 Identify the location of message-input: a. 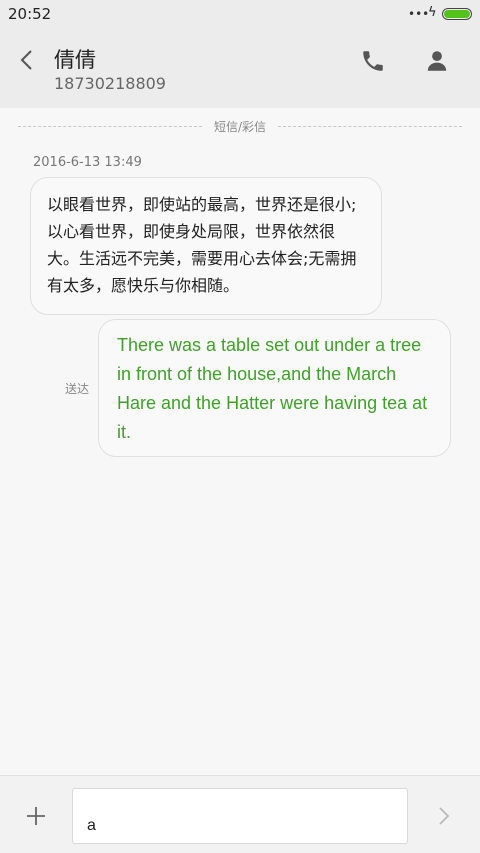
(240, 816).